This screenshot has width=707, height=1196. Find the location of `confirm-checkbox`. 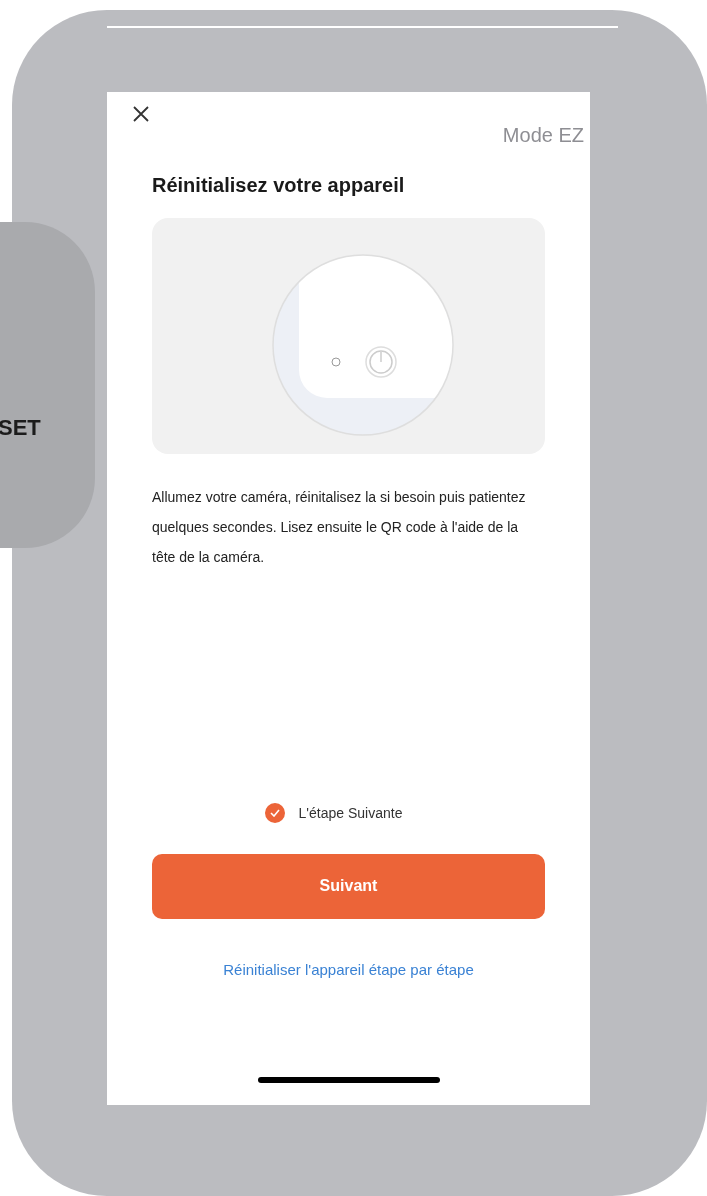

confirm-checkbox is located at coordinates (274, 813).